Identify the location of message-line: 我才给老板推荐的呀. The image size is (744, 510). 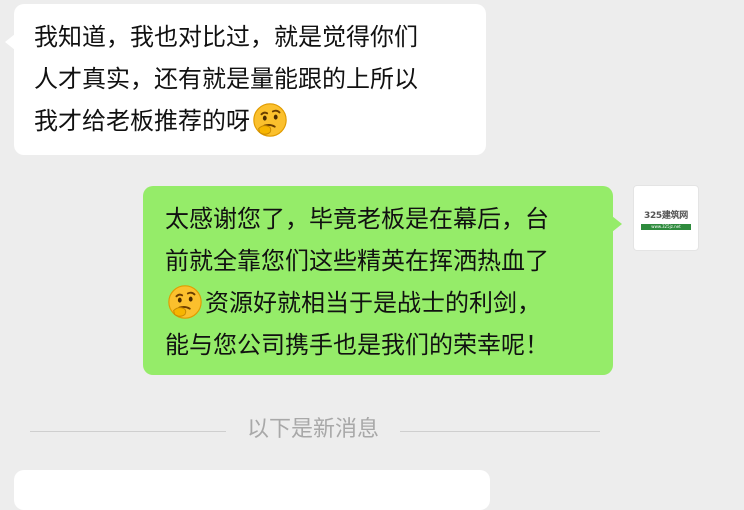
(142, 121).